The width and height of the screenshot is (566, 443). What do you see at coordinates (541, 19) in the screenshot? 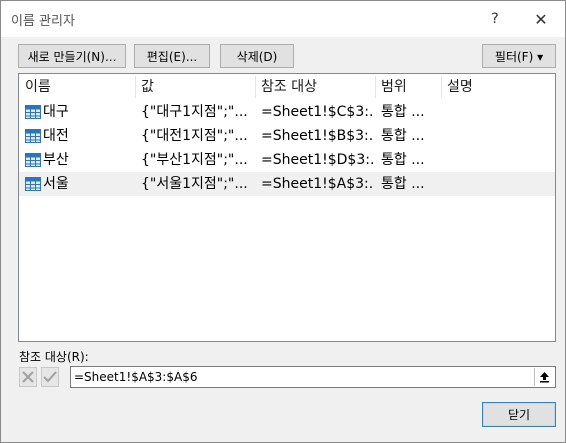
I see `close-icon: ✕` at bounding box center [541, 19].